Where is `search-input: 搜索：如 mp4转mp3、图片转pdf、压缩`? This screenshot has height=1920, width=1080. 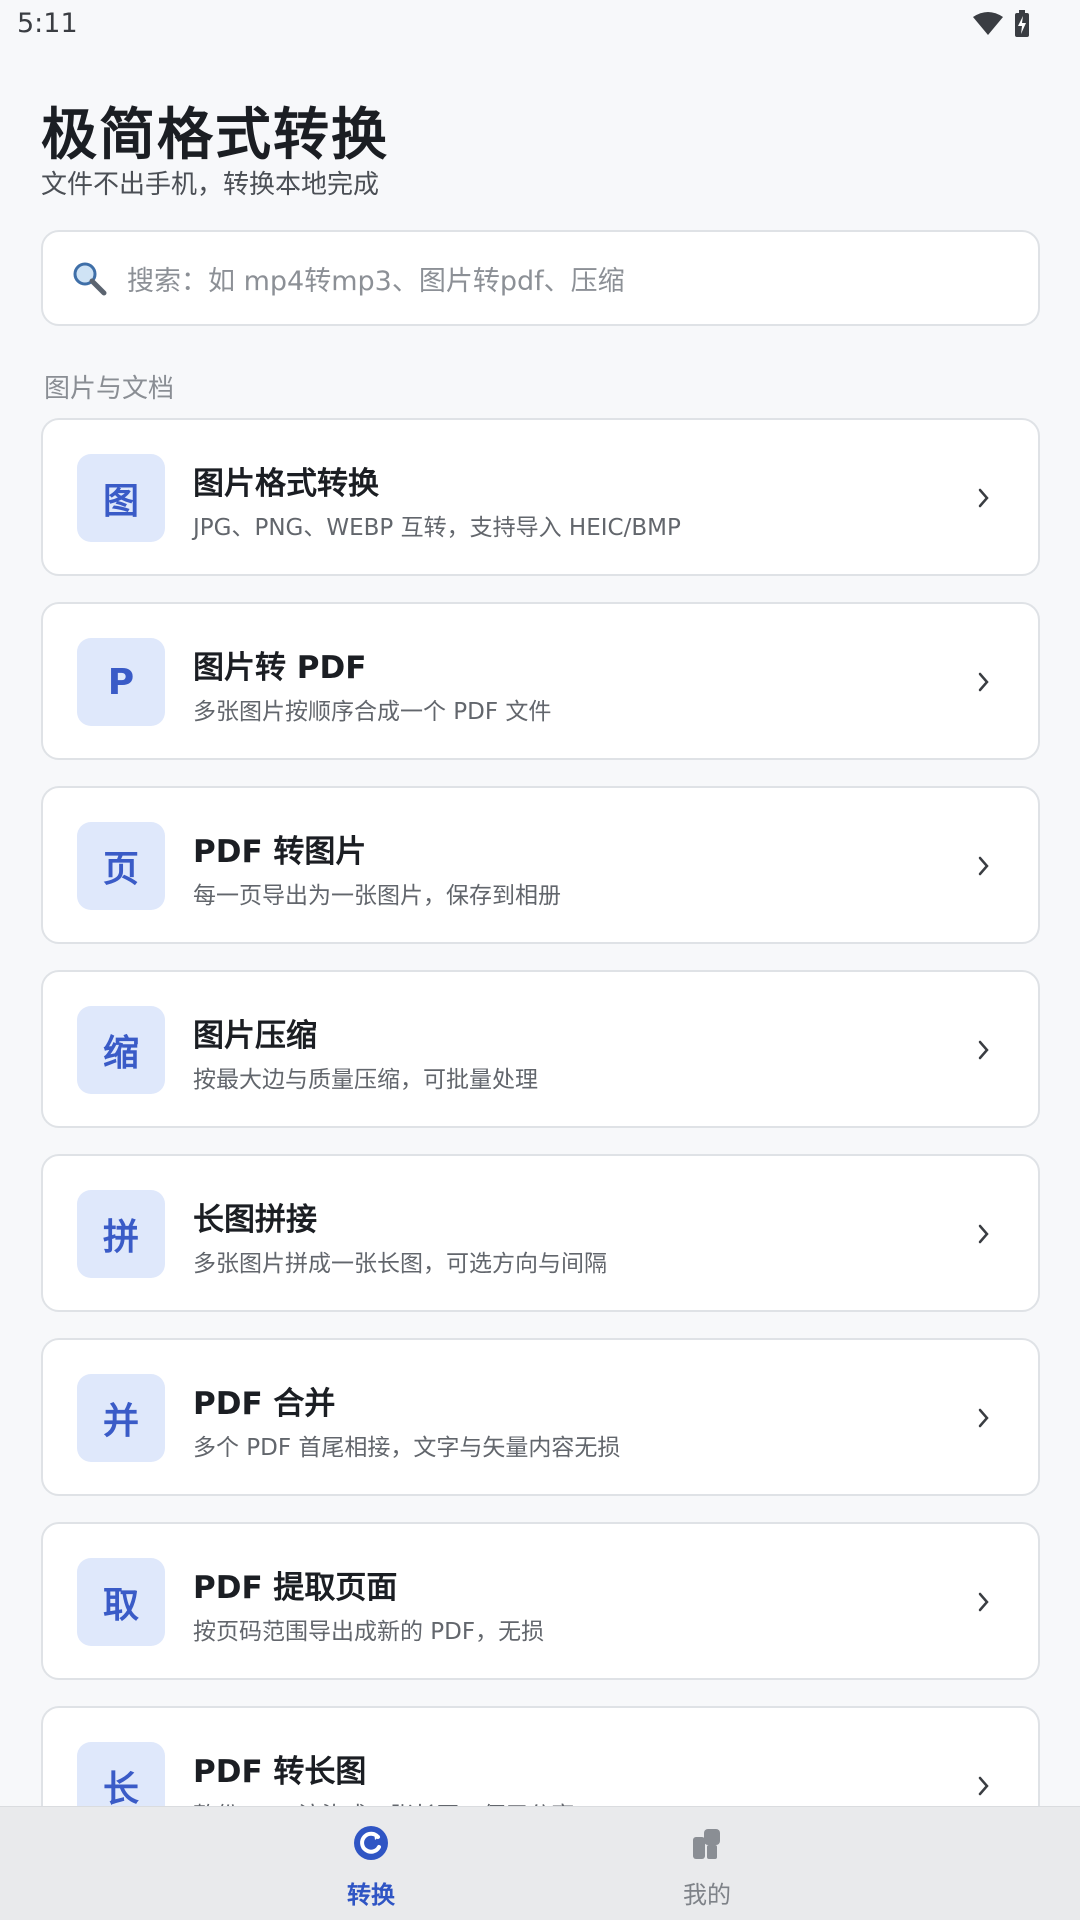 search-input: 搜索：如 mp4转mp3、图片转pdf、压缩 is located at coordinates (540, 278).